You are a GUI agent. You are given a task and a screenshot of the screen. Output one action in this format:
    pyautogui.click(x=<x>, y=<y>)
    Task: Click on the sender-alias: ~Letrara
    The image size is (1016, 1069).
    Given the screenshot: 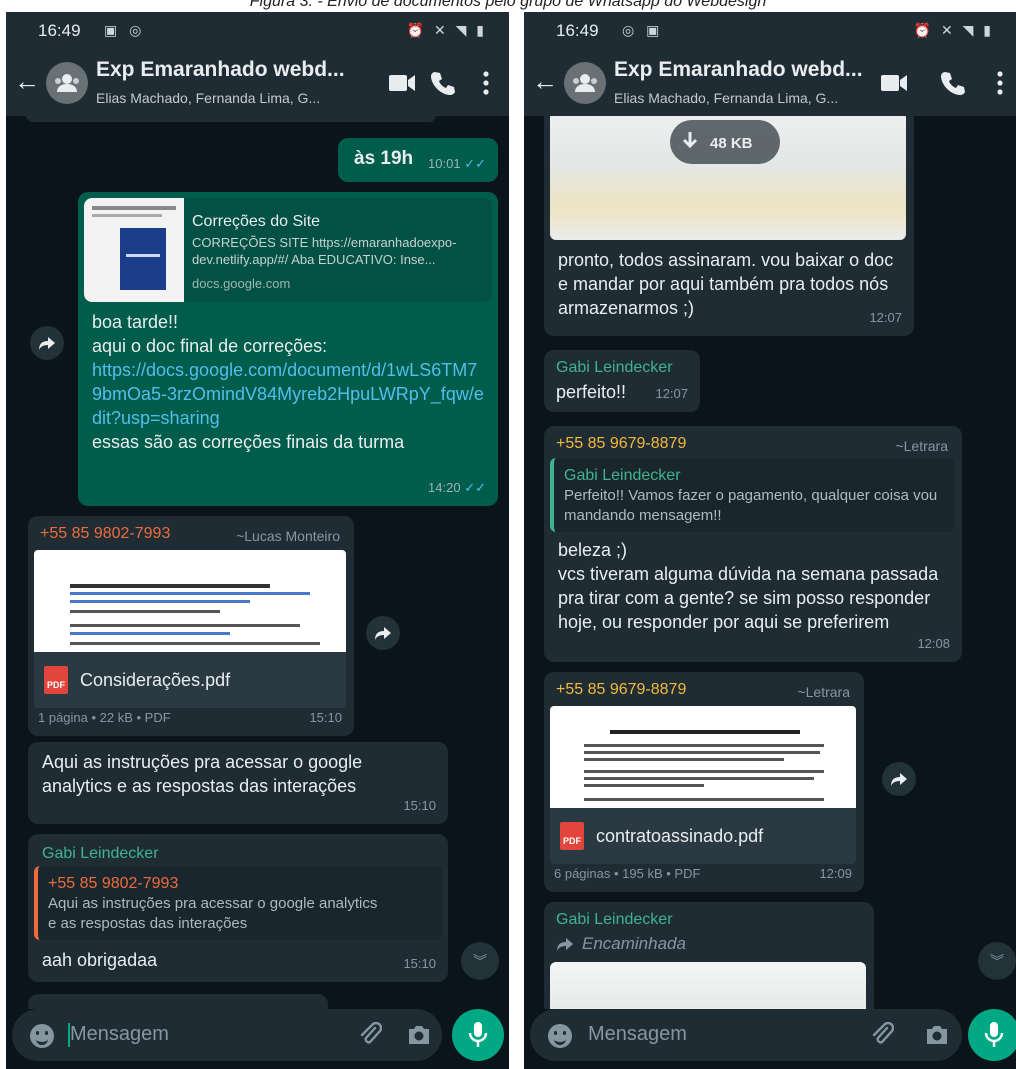 What is the action you would take?
    pyautogui.click(x=823, y=692)
    